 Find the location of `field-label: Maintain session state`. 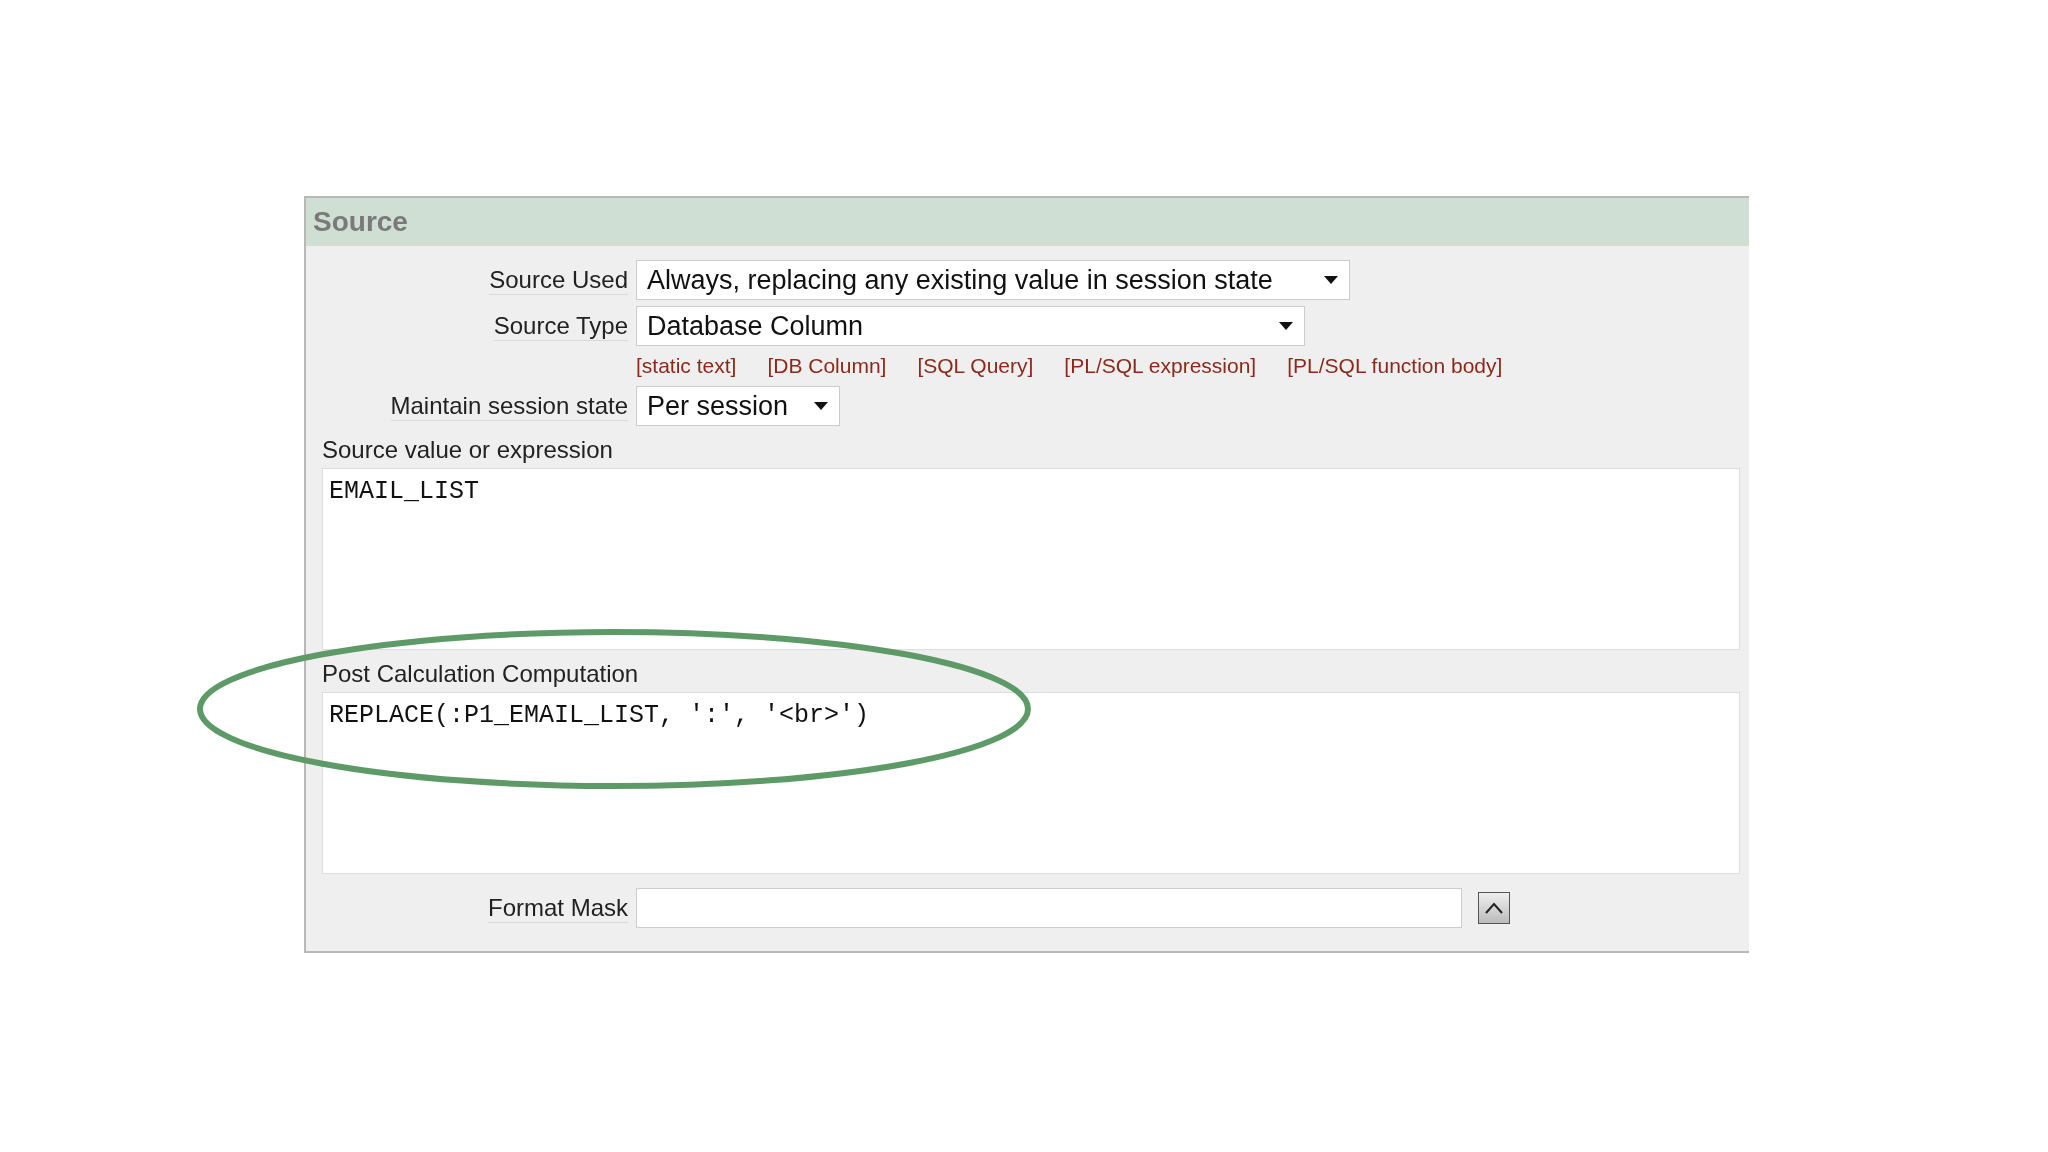

field-label: Maintain session state is located at coordinates (509, 406).